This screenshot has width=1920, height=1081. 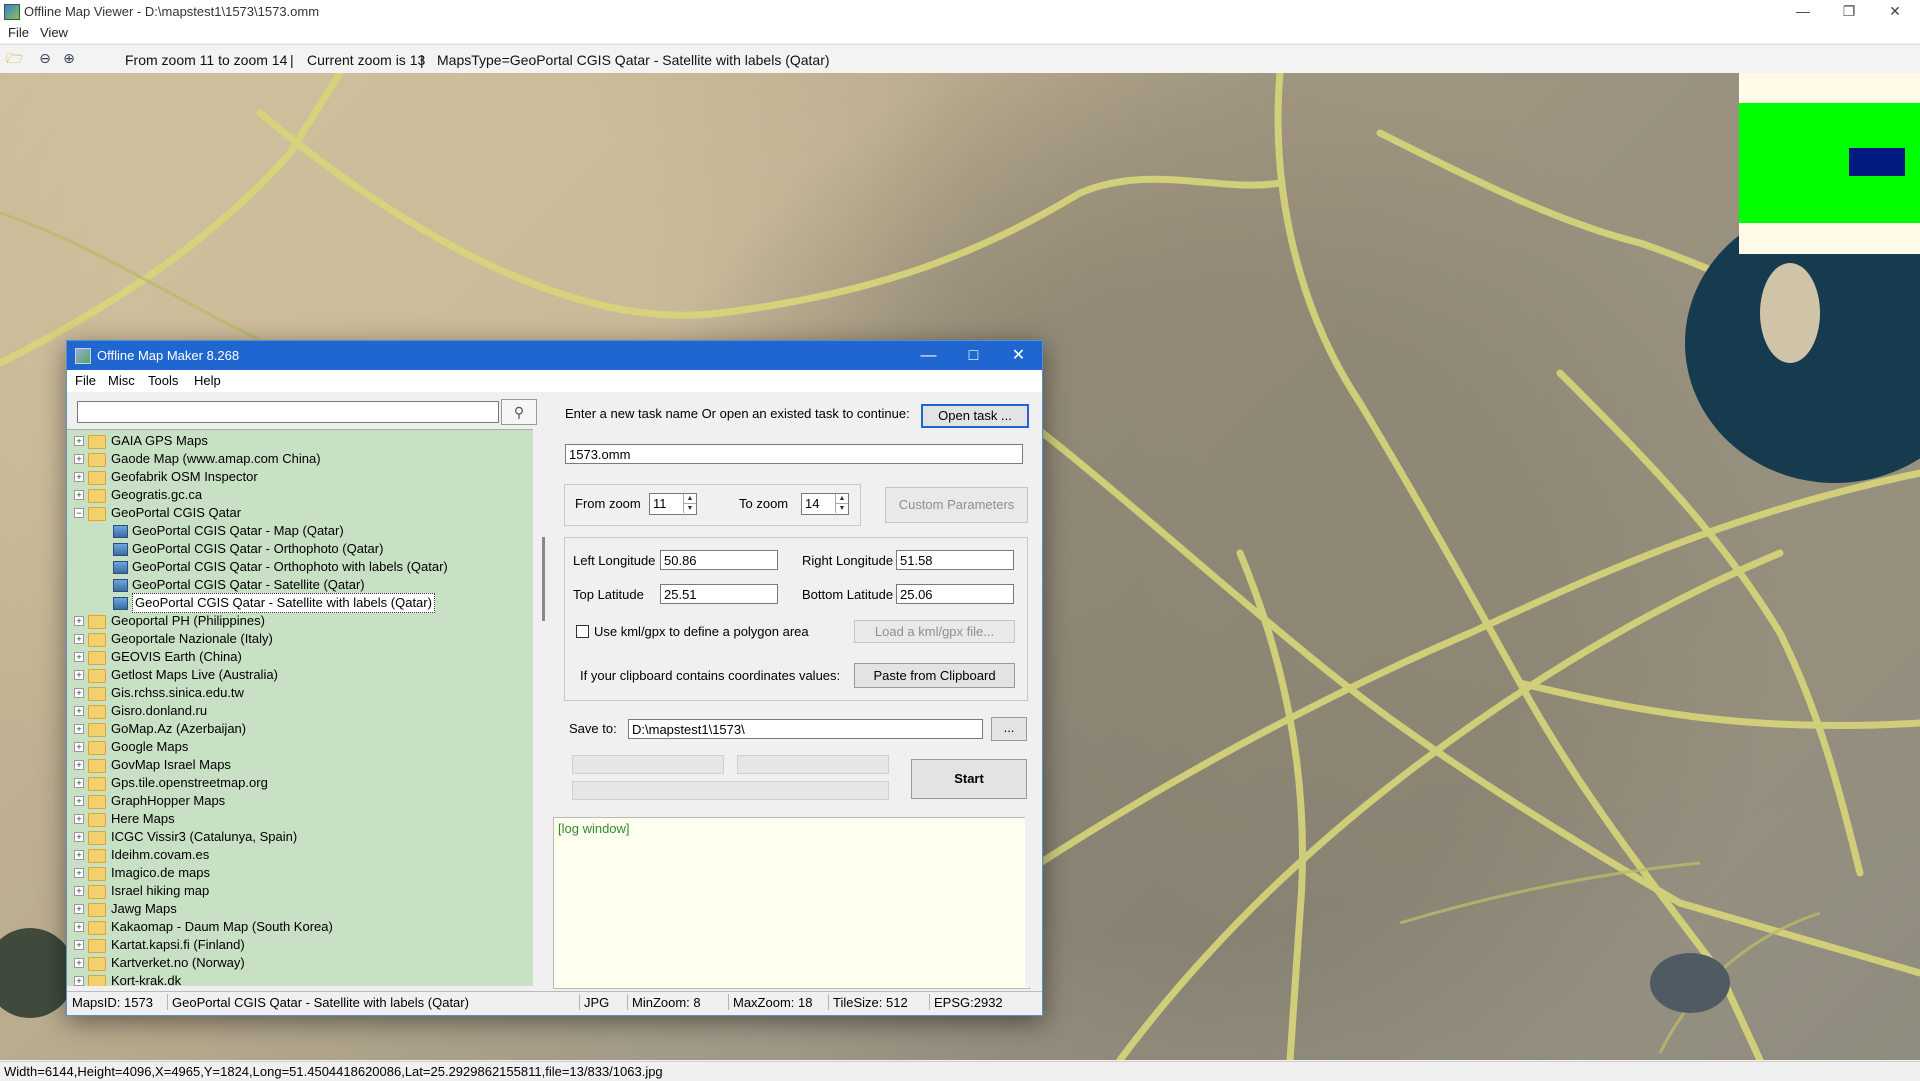 What do you see at coordinates (928, 355) in the screenshot?
I see `dialog-minimize-icon: —` at bounding box center [928, 355].